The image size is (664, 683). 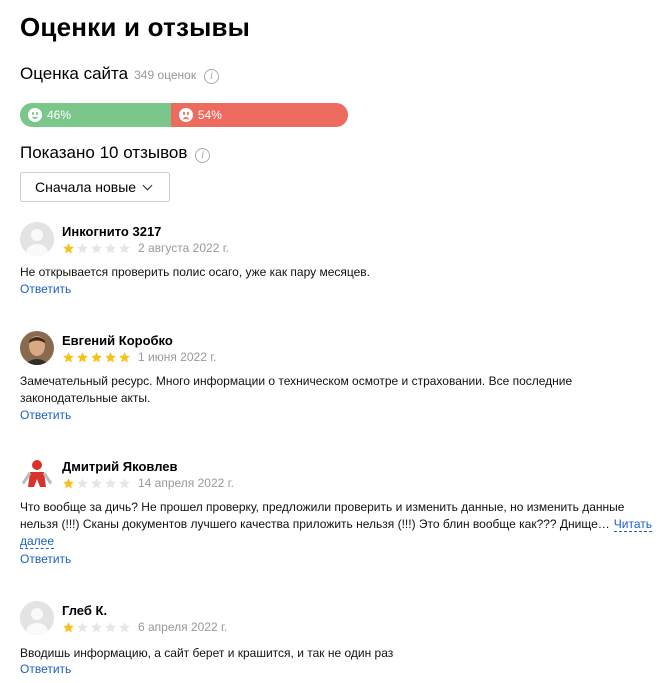 What do you see at coordinates (177, 357) in the screenshot?
I see `review-date: 1 июня 2022 г.` at bounding box center [177, 357].